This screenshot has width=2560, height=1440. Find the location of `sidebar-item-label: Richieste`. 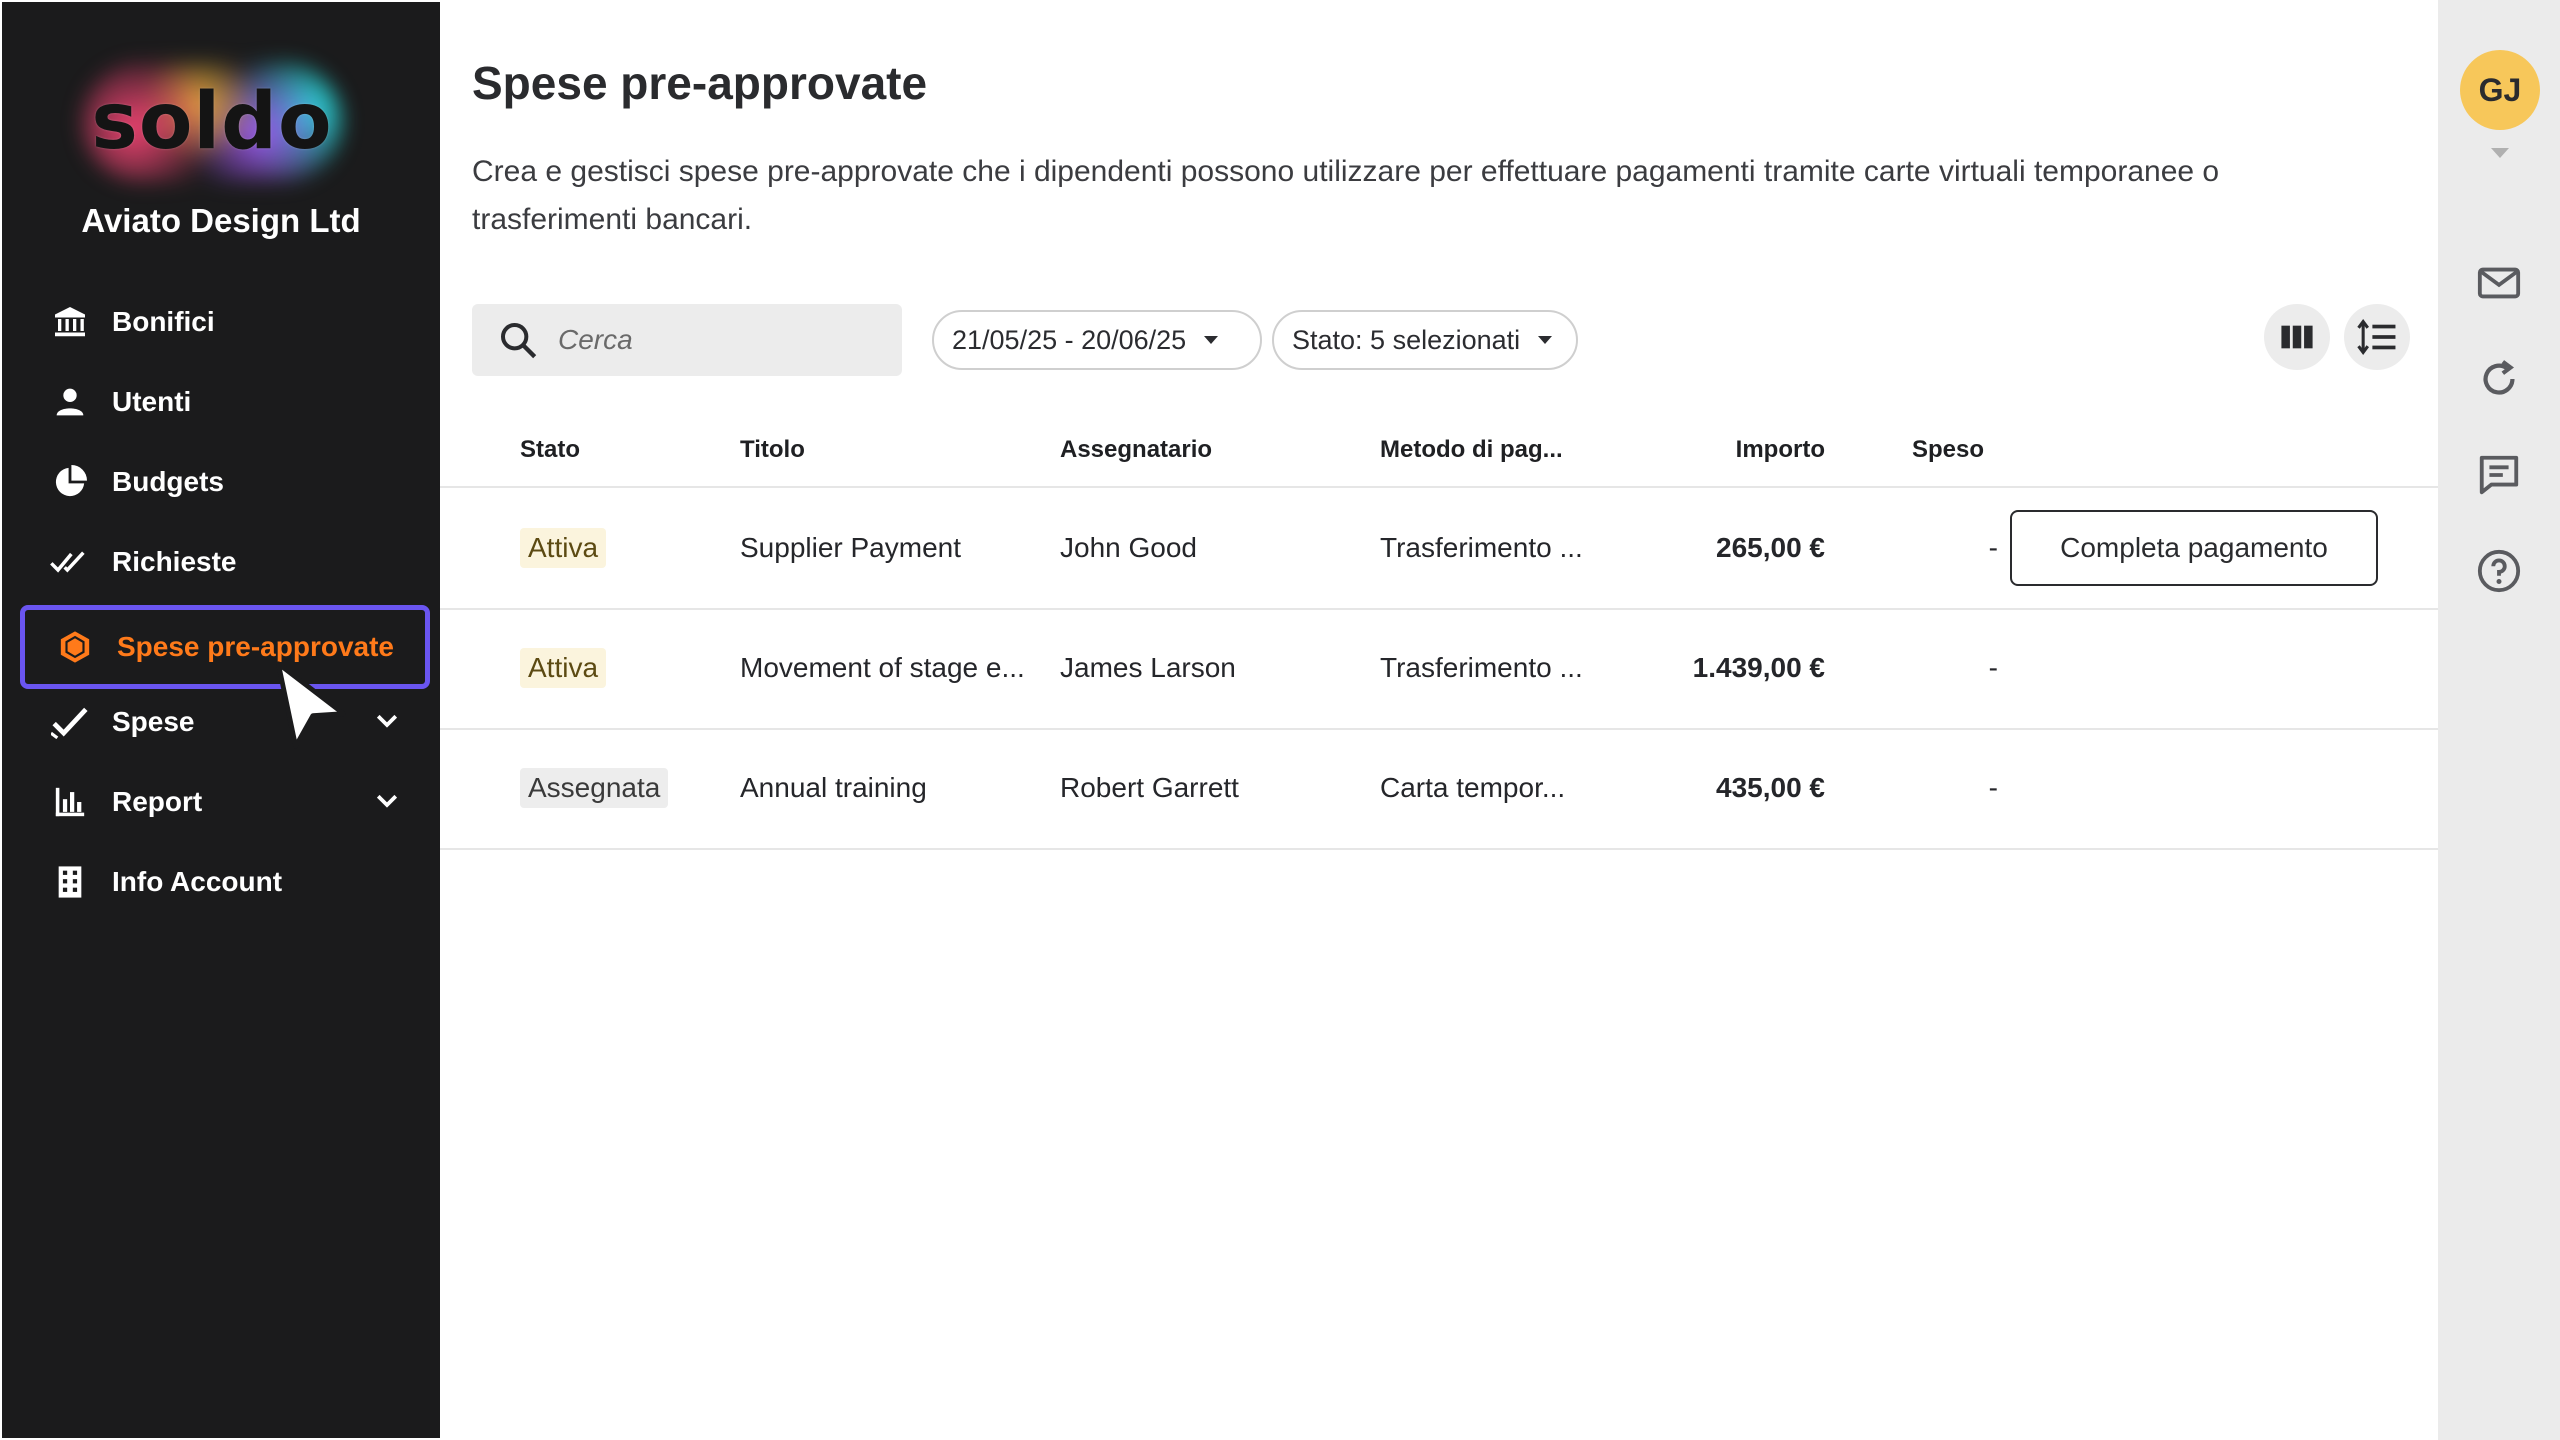

sidebar-item-label: Richieste is located at coordinates (174, 561).